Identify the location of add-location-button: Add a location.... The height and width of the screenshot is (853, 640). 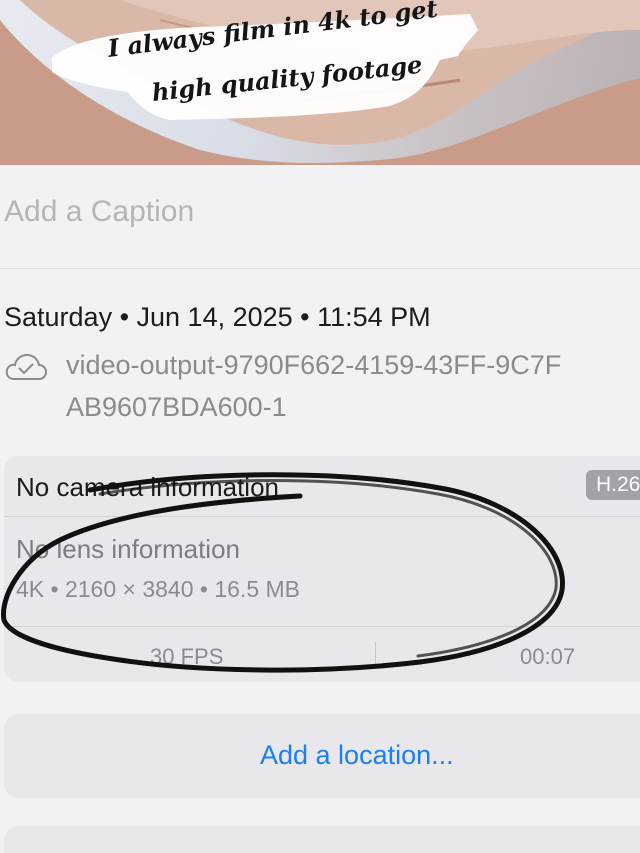
(357, 755).